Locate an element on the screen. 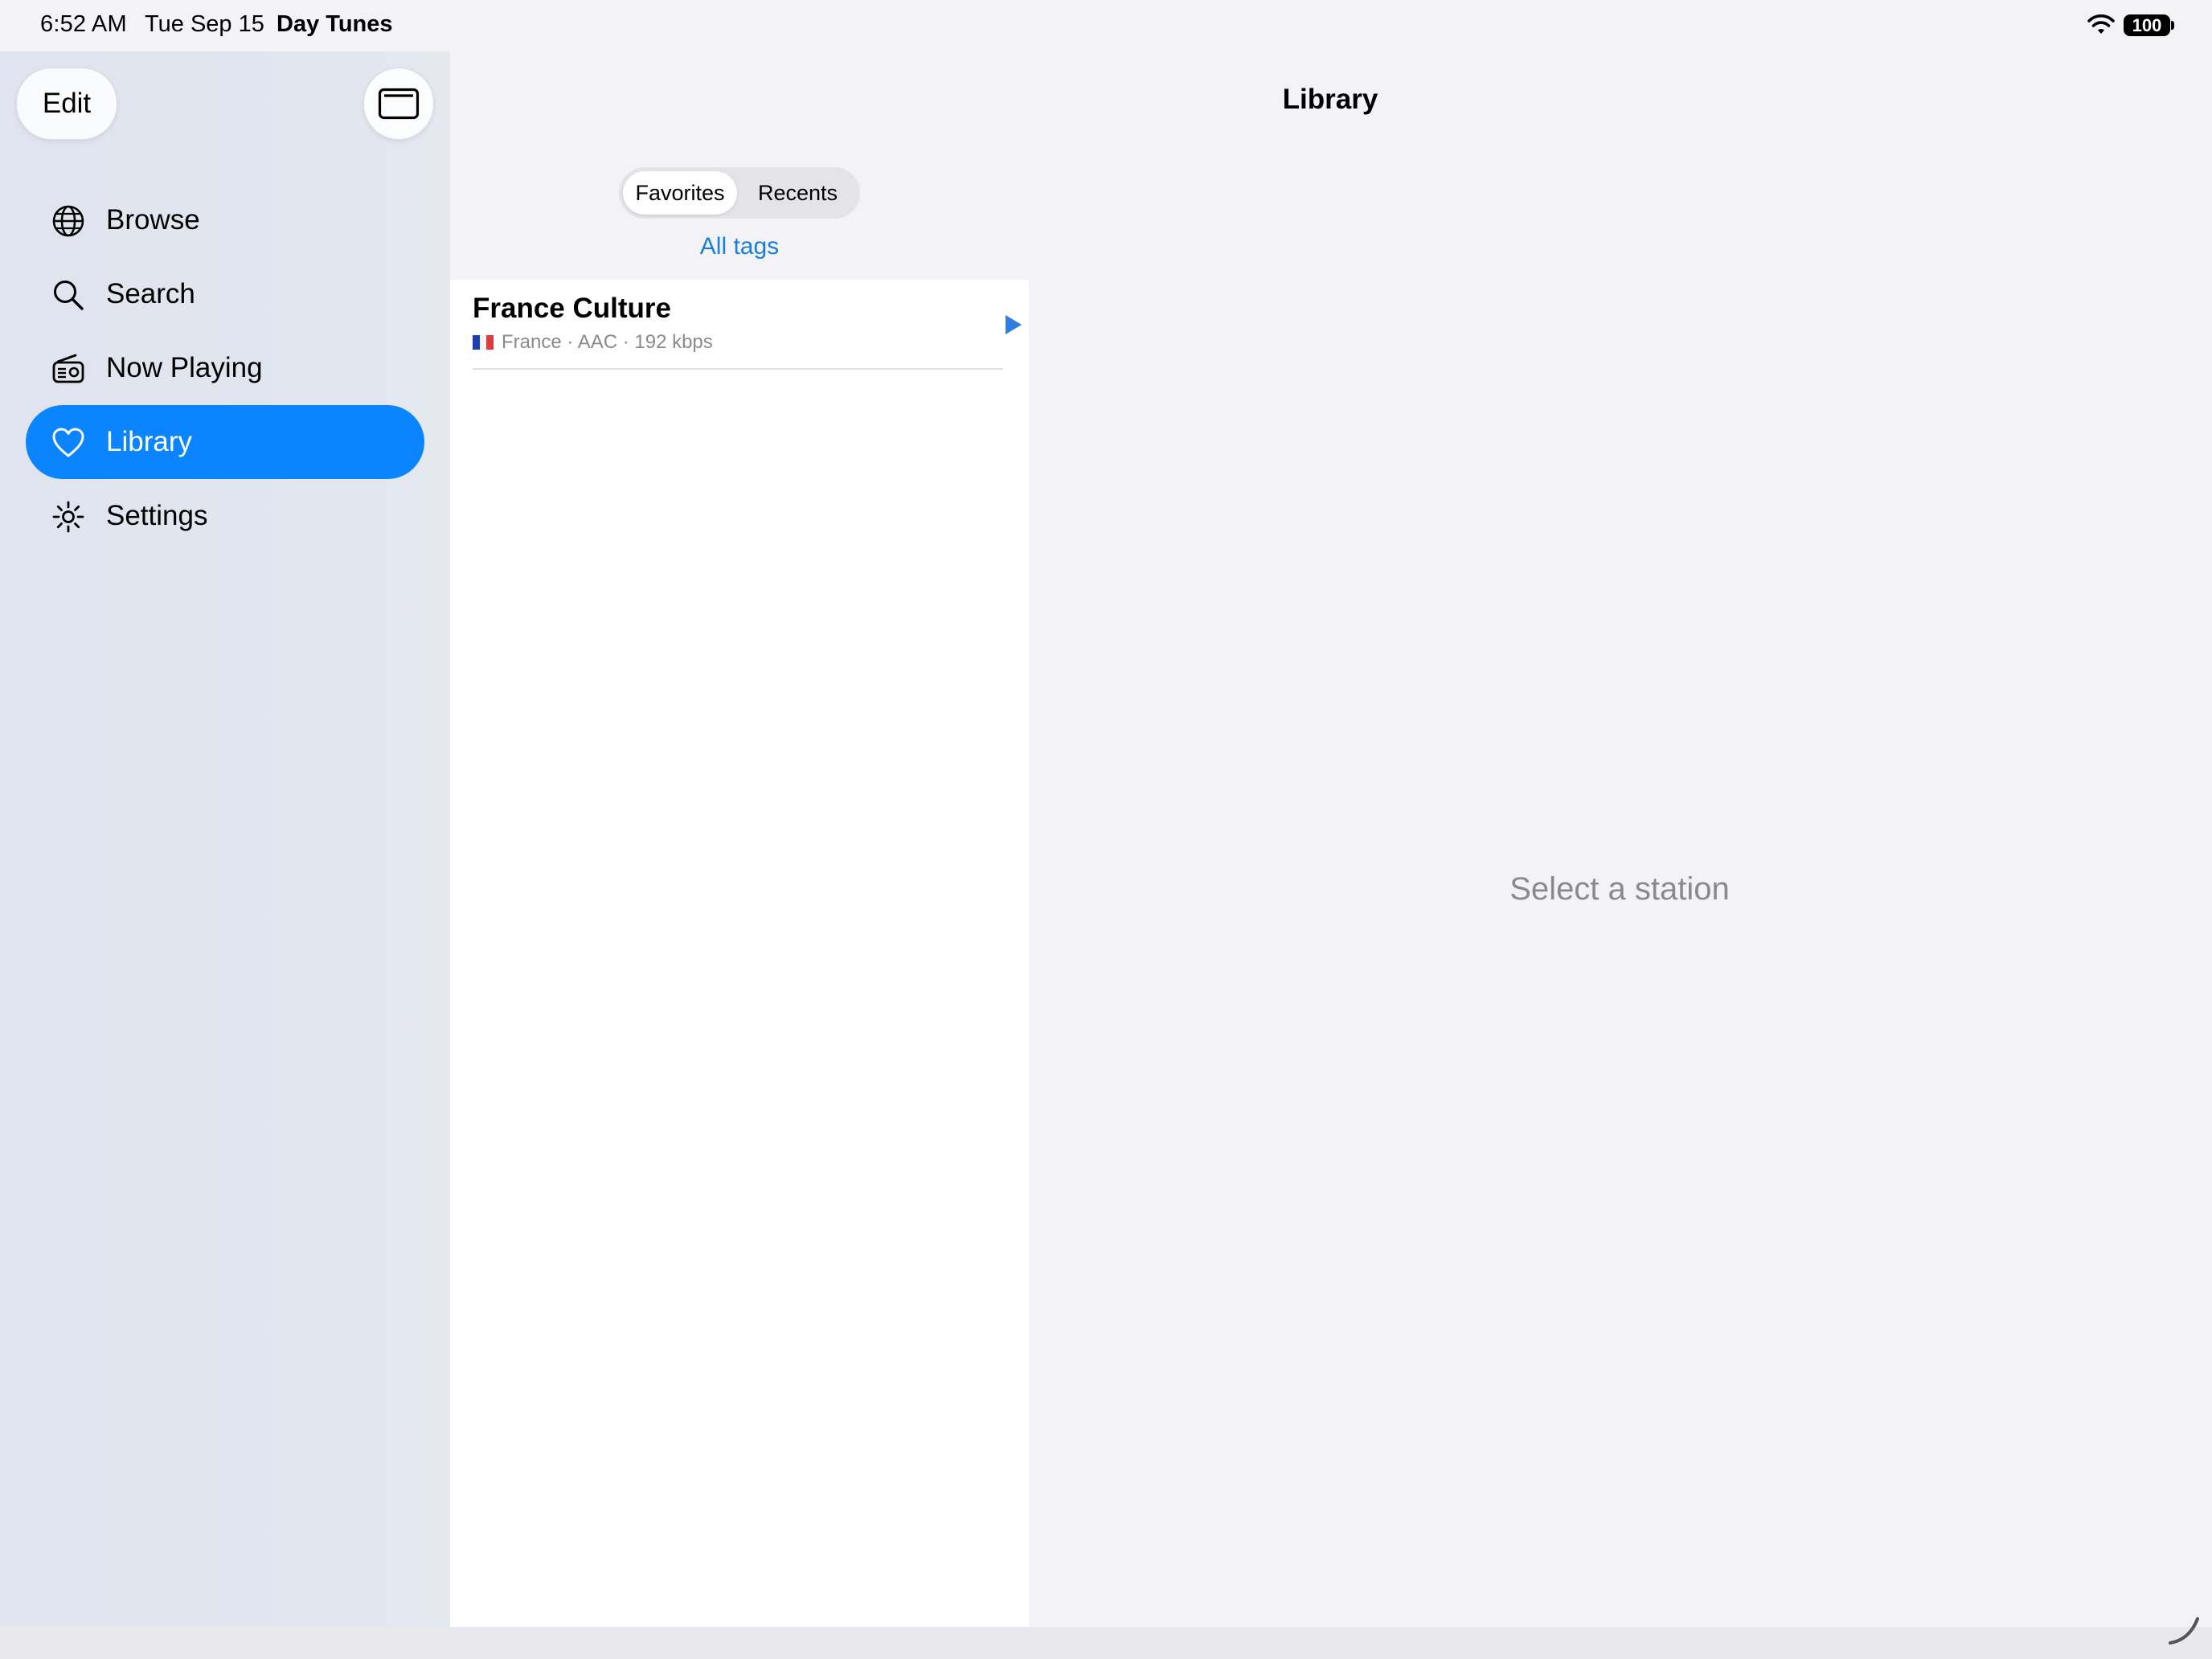 Image resolution: width=2212 pixels, height=1659 pixels. station-meta: France · AAC · 192 kbps is located at coordinates (607, 342).